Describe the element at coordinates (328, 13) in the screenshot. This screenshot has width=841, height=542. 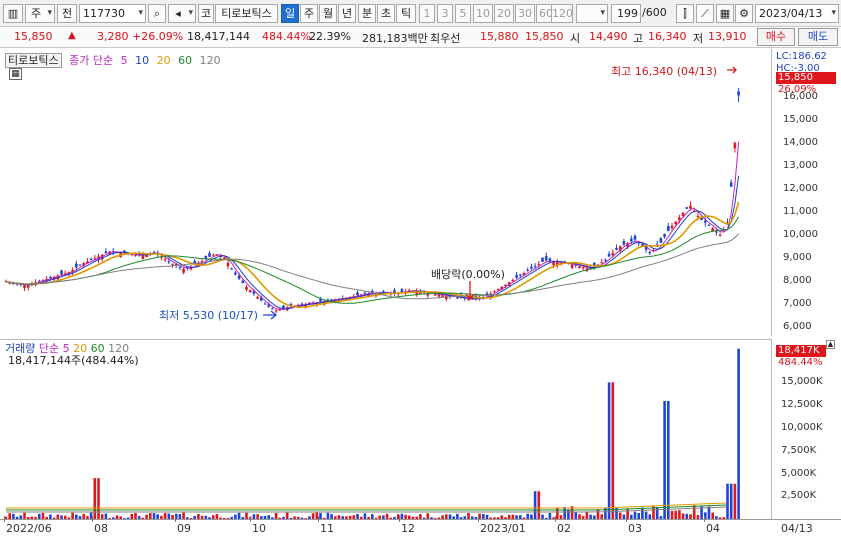
I see `period-month-button: 월` at that location.